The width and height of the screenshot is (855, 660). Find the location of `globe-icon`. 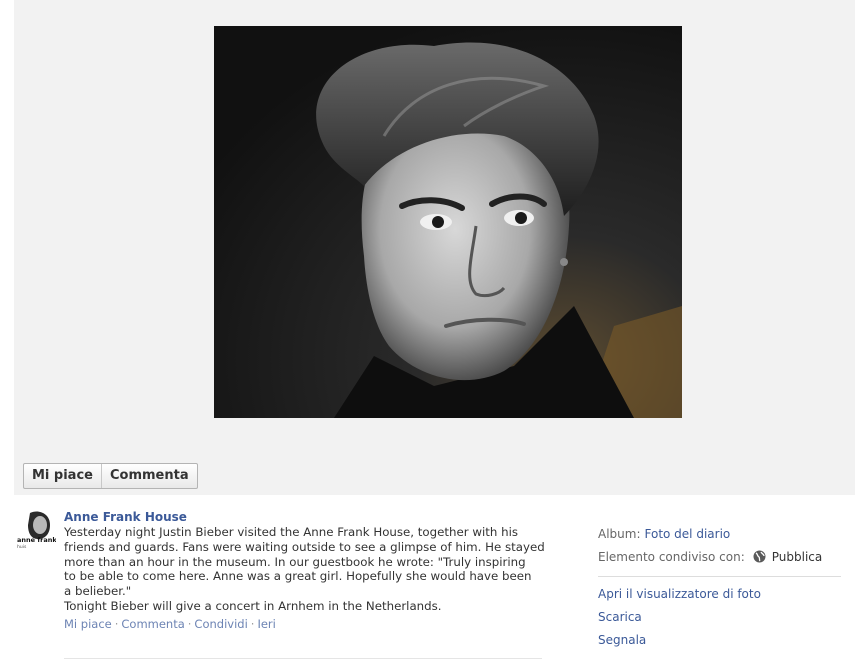

globe-icon is located at coordinates (759, 556).